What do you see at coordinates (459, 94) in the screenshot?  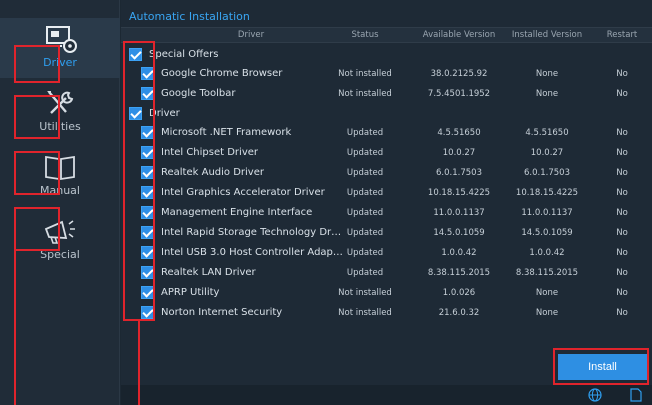 I see `available-version-cell: 7.5.4501.1952` at bounding box center [459, 94].